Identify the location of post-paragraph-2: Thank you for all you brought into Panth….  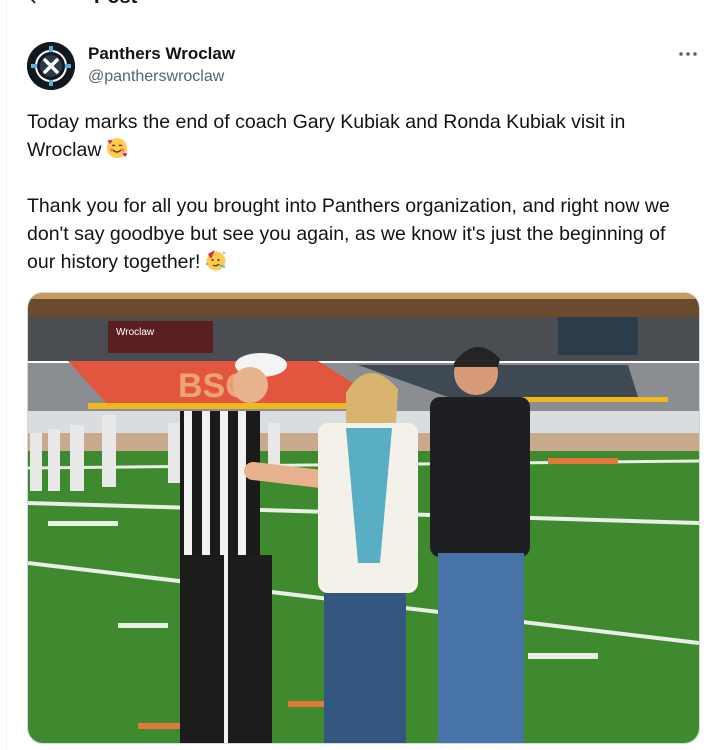
(362, 234).